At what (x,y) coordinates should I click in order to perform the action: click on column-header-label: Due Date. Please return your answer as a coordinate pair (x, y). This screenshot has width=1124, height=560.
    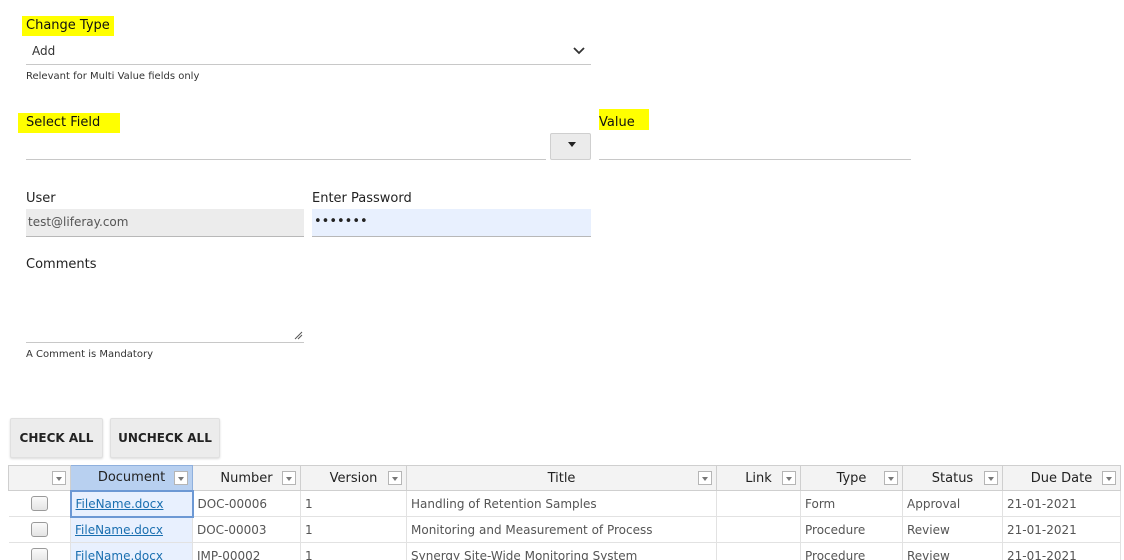
    Looking at the image, I should click on (1061, 478).